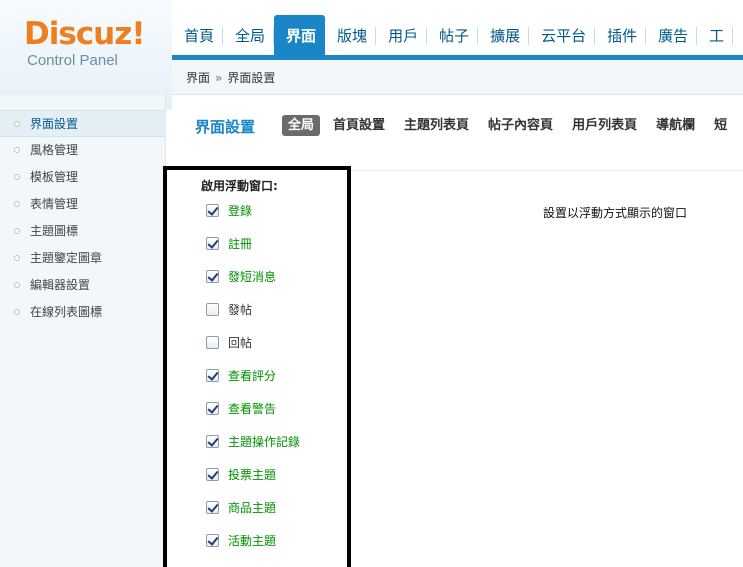 This screenshot has width=743, height=567. I want to click on subtab-home-settings: 首頁設置, so click(359, 125).